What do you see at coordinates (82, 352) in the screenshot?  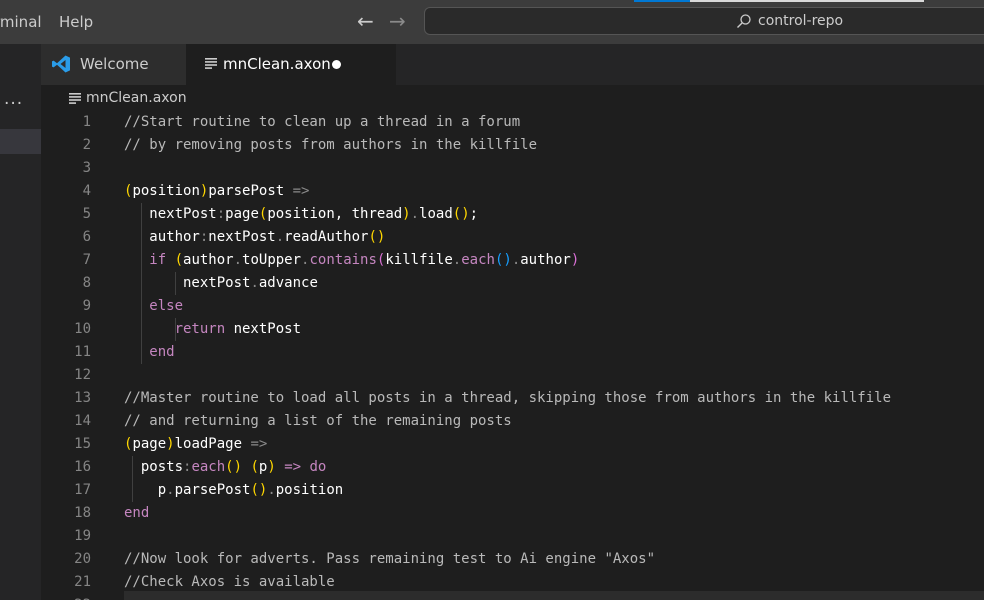 I see `line-number: 11` at bounding box center [82, 352].